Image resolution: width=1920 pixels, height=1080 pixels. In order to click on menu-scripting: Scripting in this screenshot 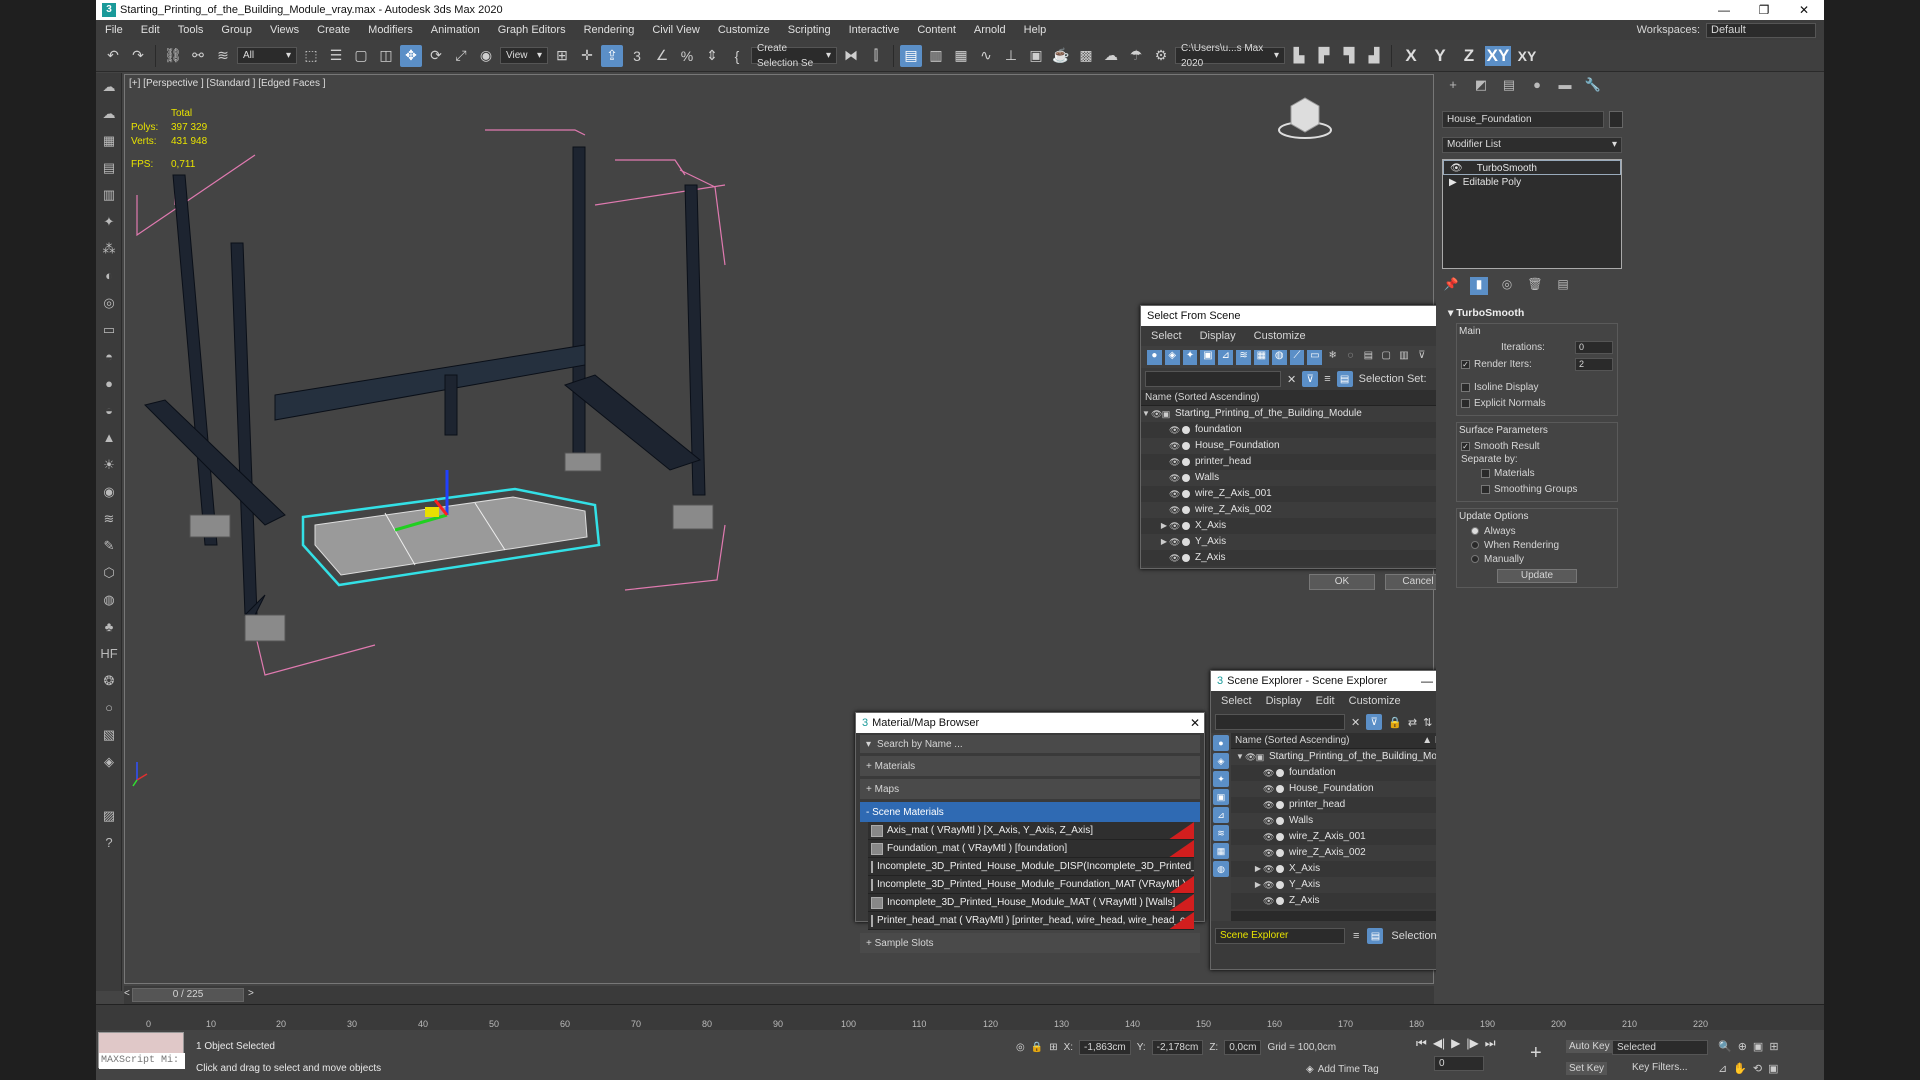, I will do `click(809, 30)`.